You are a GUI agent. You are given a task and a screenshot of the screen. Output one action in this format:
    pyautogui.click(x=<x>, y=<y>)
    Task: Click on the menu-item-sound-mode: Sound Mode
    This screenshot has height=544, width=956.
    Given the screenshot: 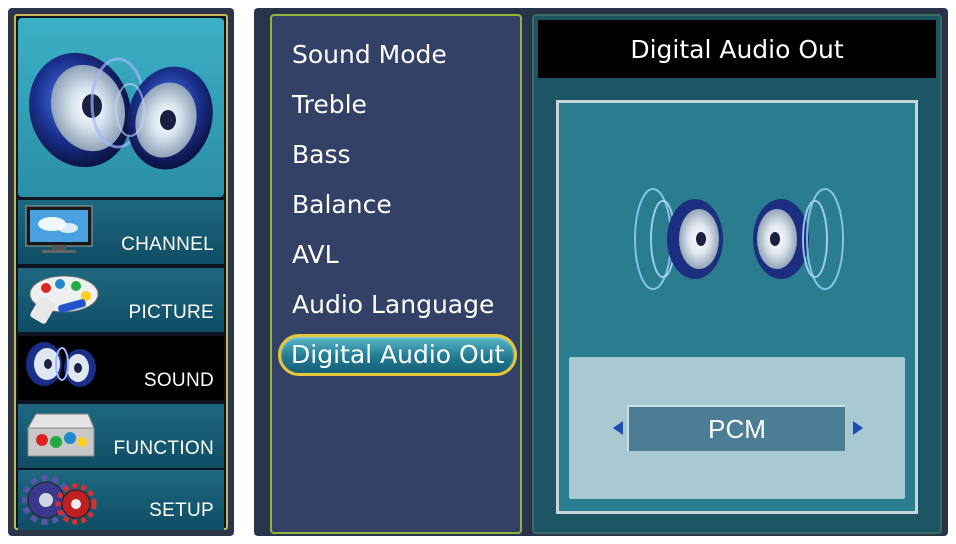 What is the action you would take?
    pyautogui.click(x=369, y=54)
    